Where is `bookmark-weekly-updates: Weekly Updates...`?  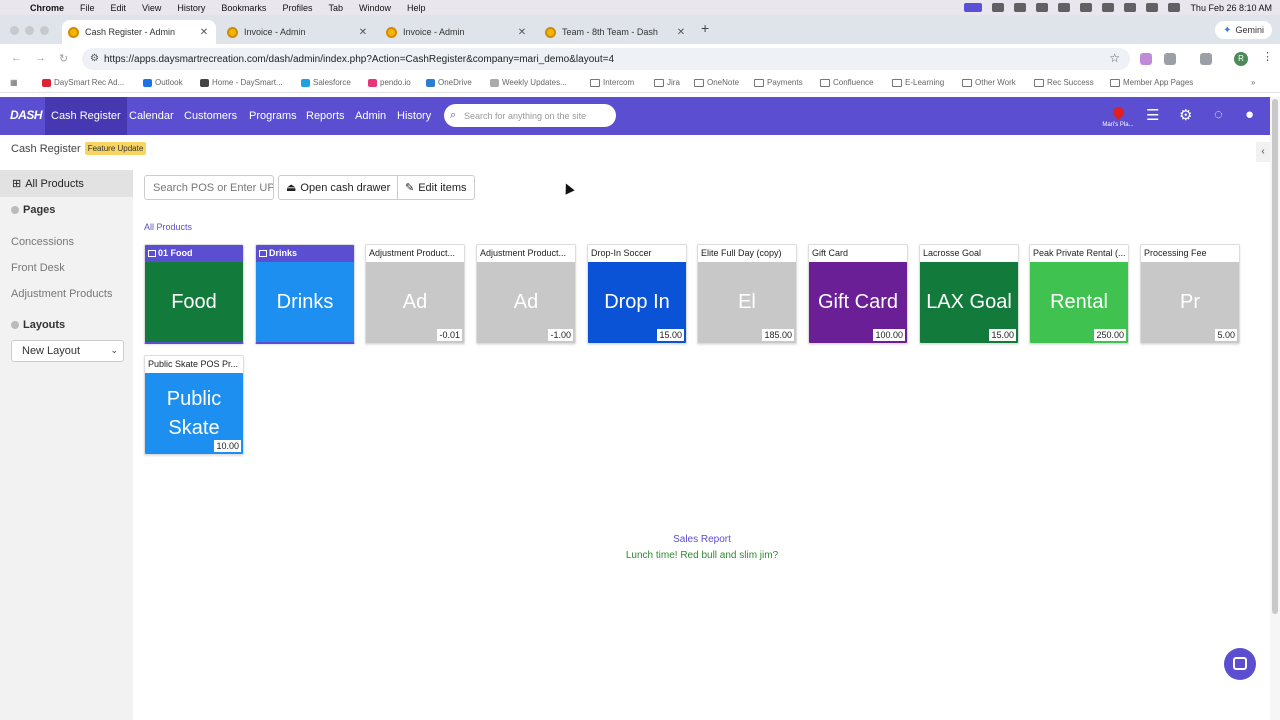 bookmark-weekly-updates: Weekly Updates... is located at coordinates (528, 82).